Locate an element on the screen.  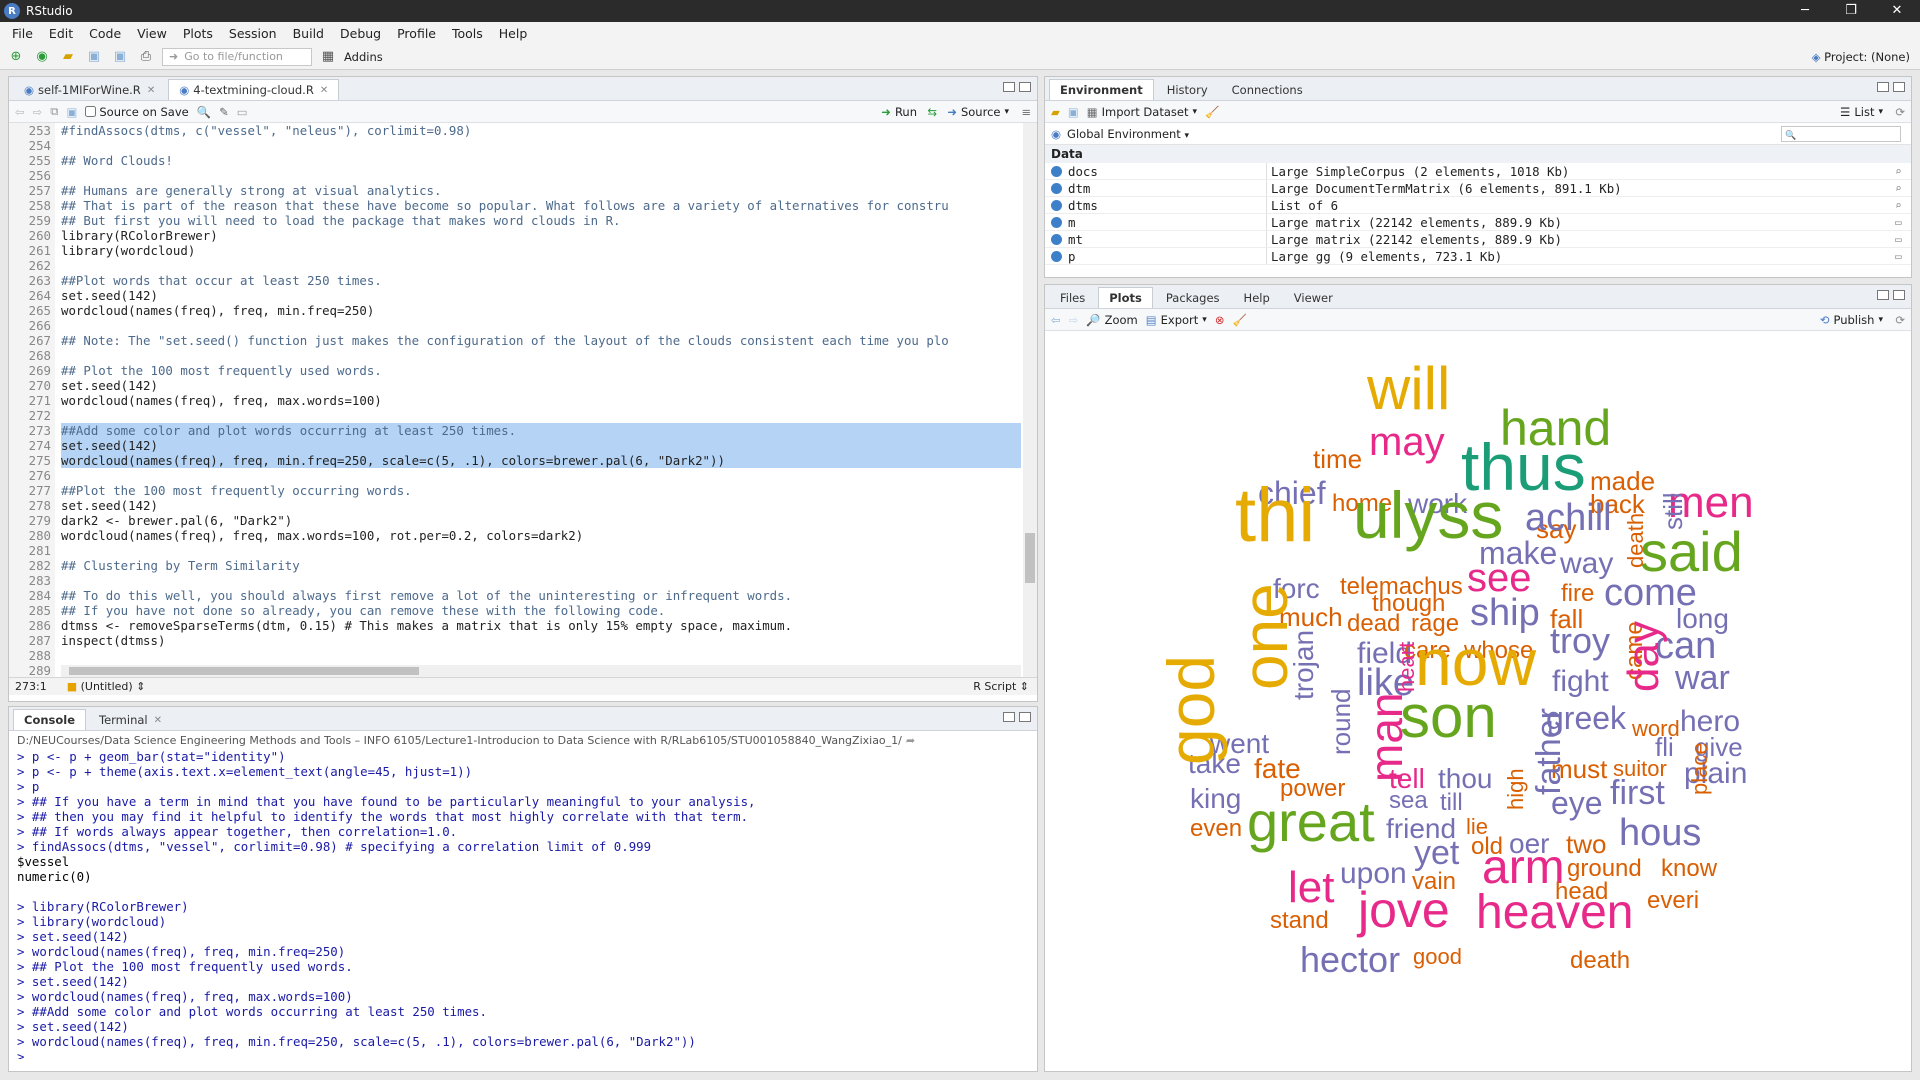
source-button: ➜ Source ▾ is located at coordinates (978, 112).